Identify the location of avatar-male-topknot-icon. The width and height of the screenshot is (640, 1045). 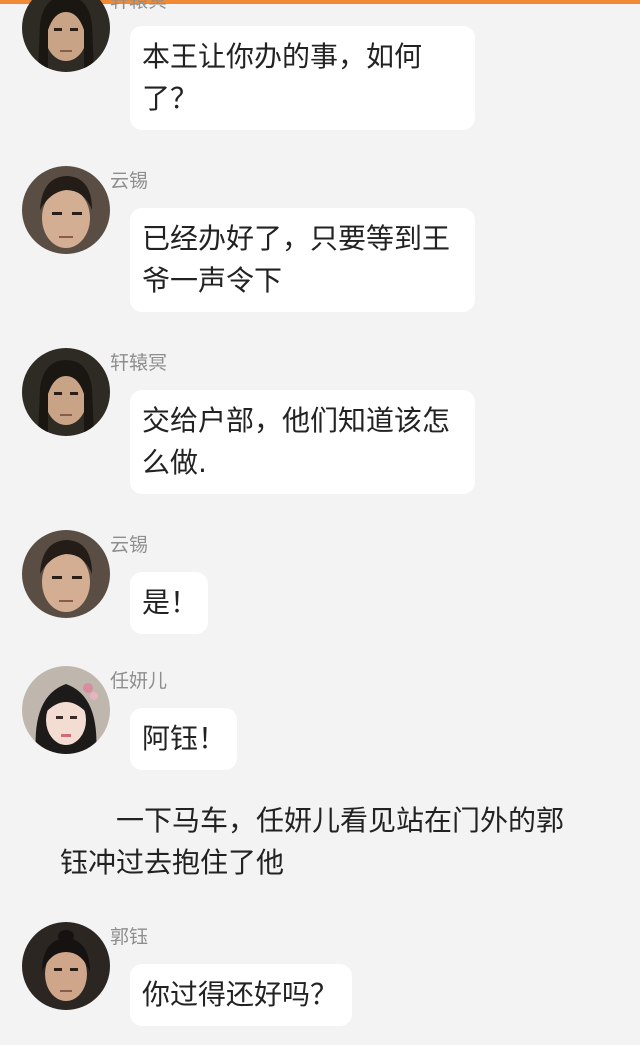
(66, 966).